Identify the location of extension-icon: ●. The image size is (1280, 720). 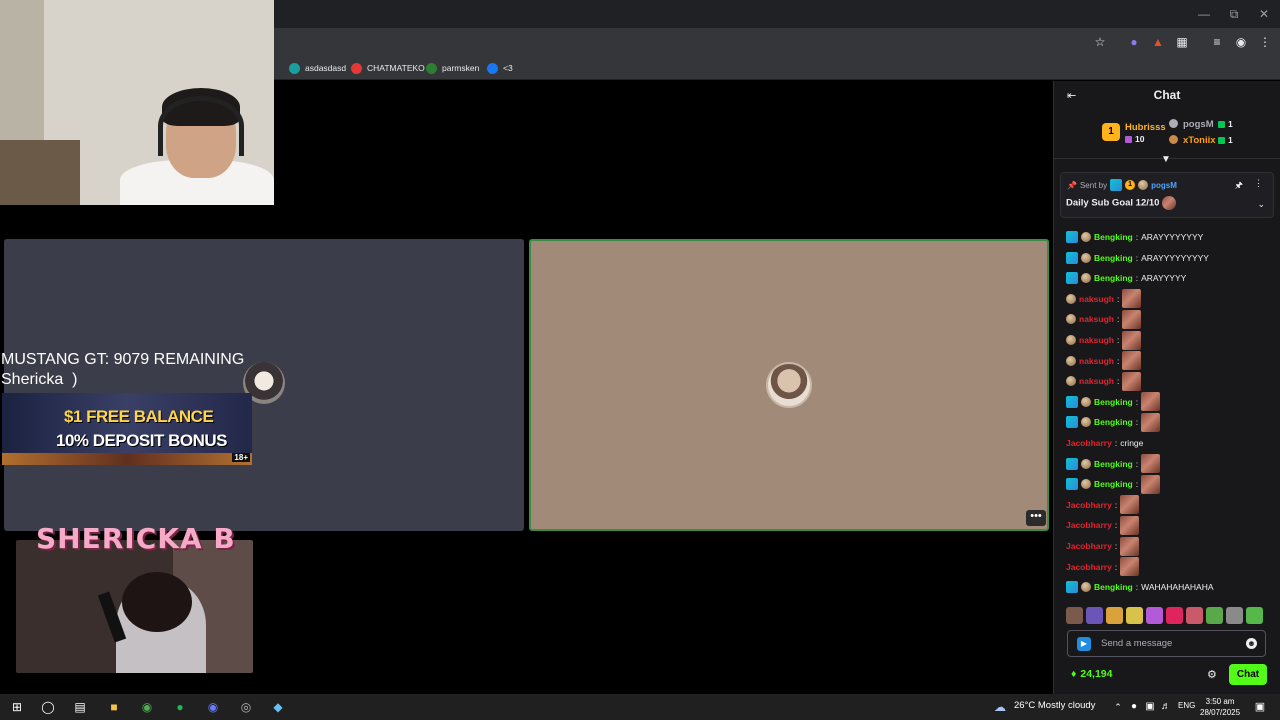
(1134, 42).